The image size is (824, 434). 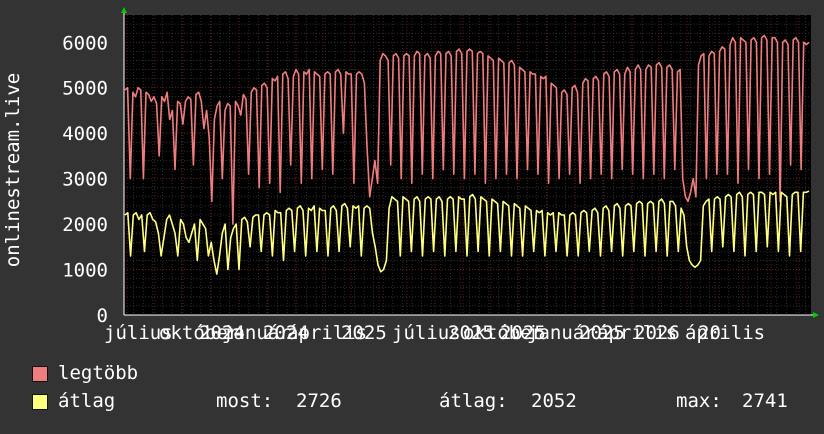 I want to click on x-tick-label: 2026, so click(x=657, y=333).